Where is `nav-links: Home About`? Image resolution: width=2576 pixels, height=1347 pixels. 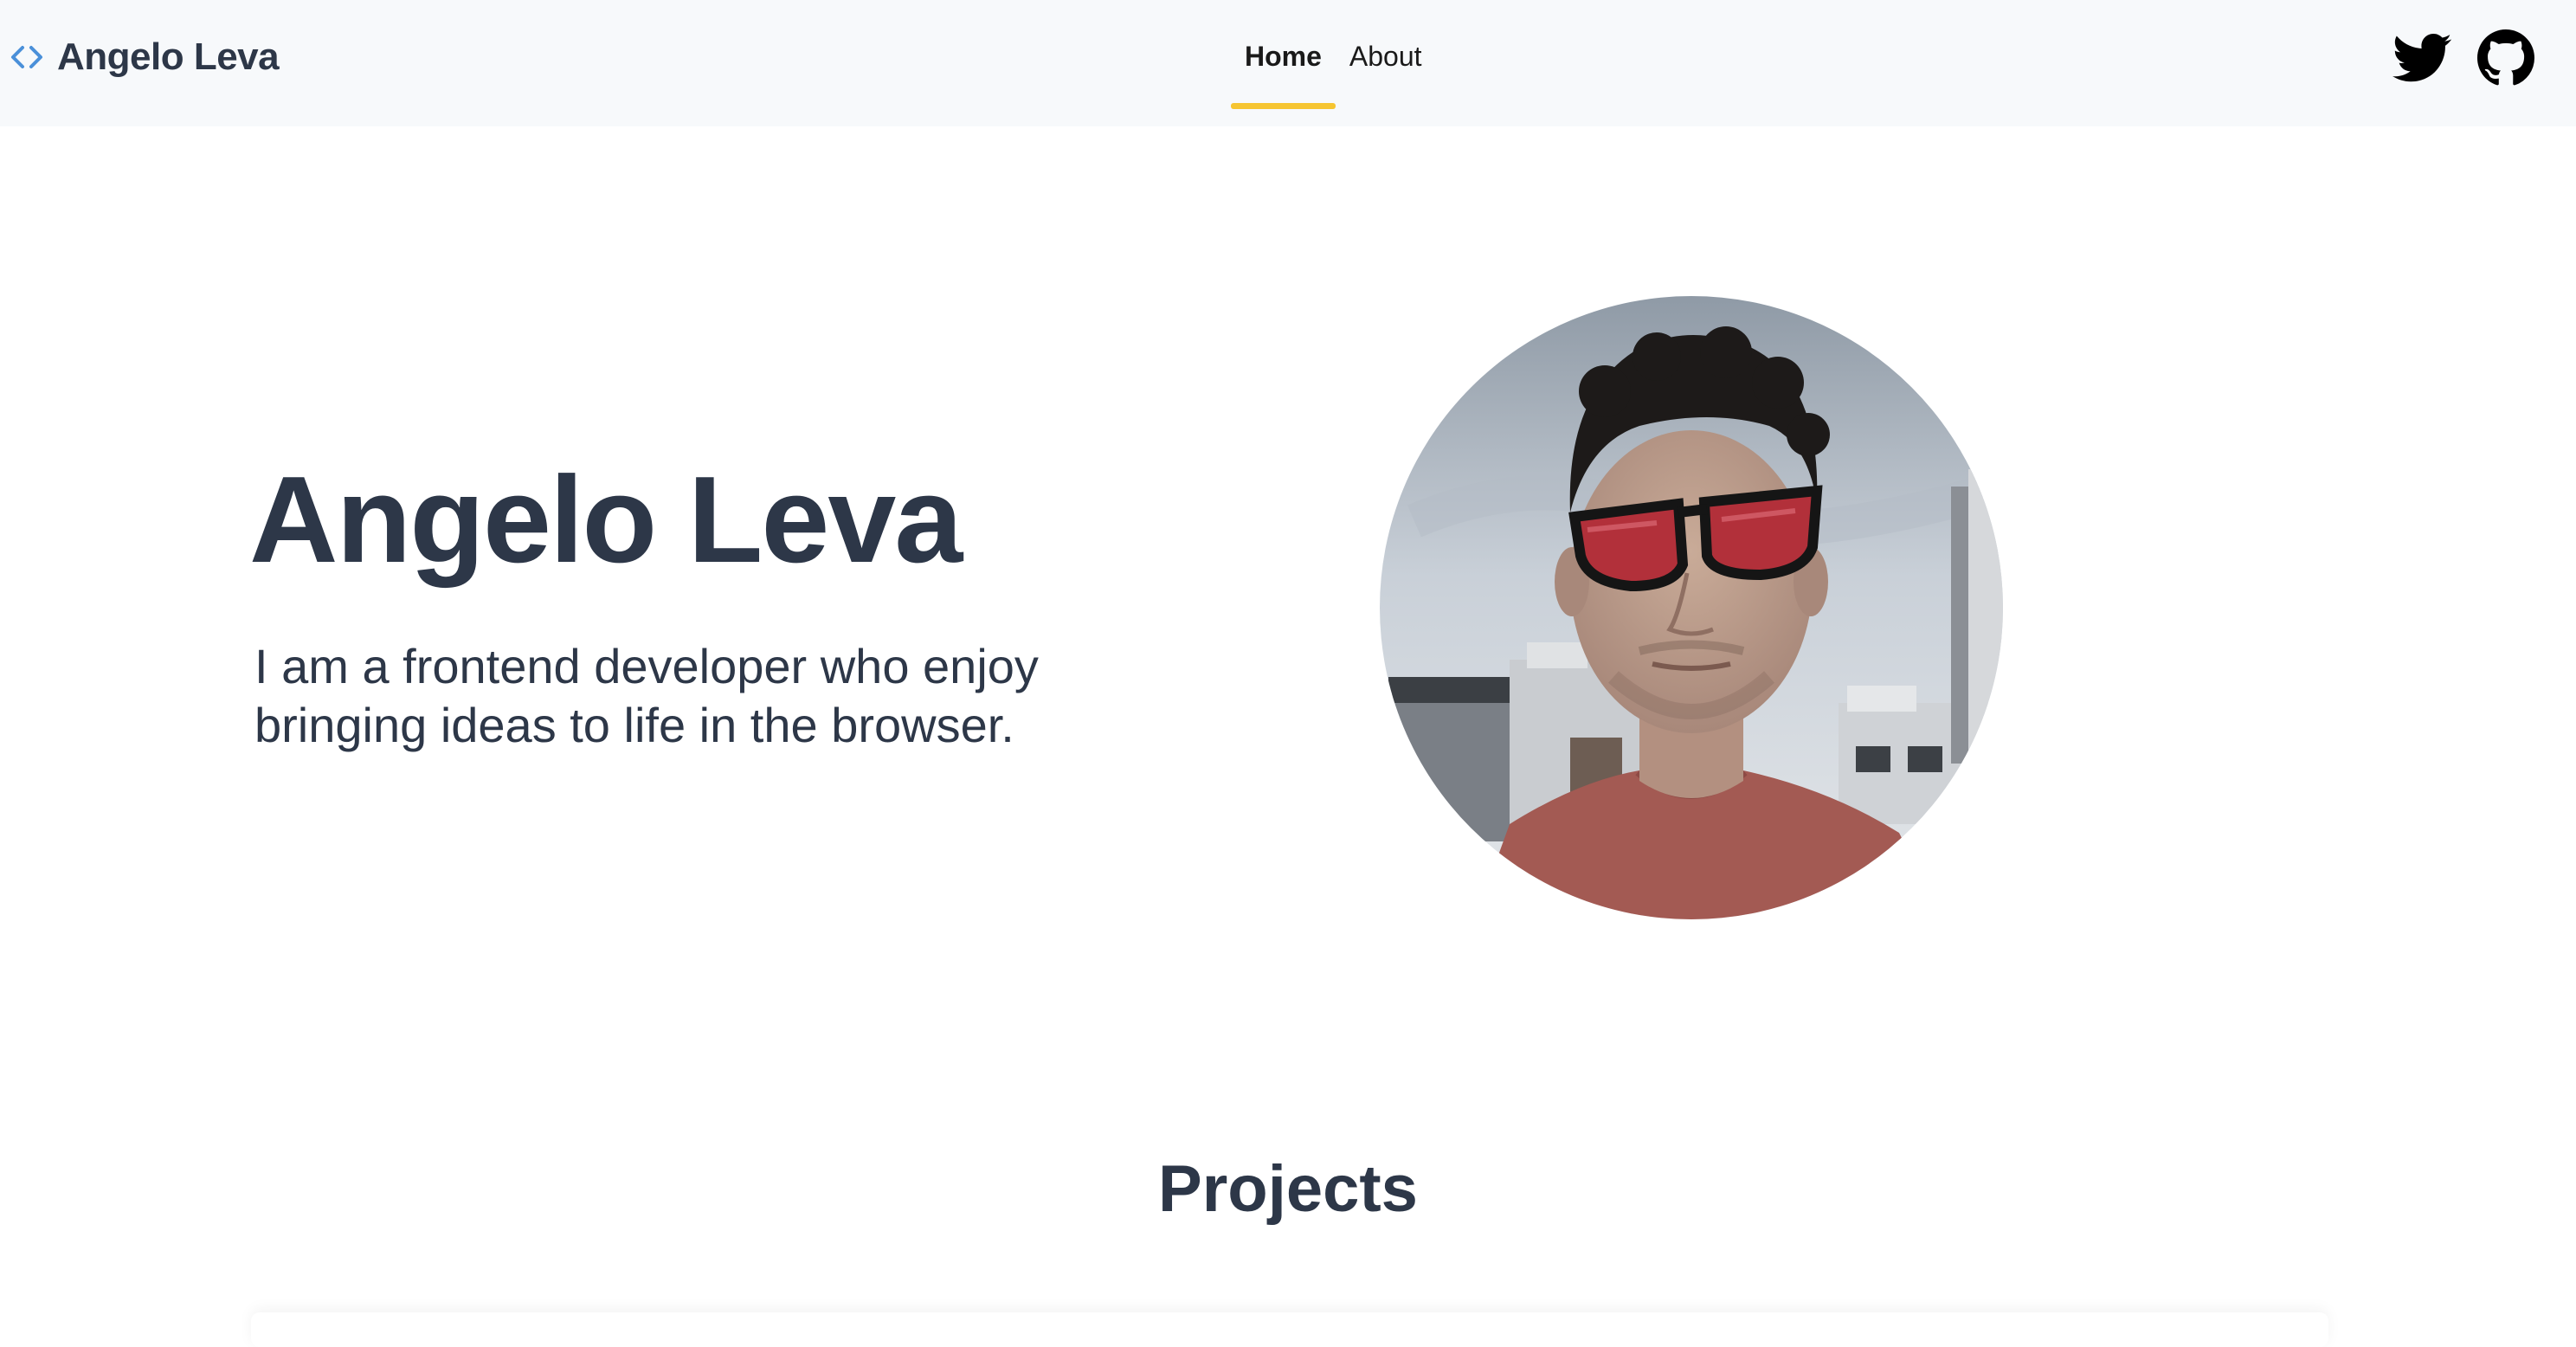 nav-links: Home About is located at coordinates (1333, 63).